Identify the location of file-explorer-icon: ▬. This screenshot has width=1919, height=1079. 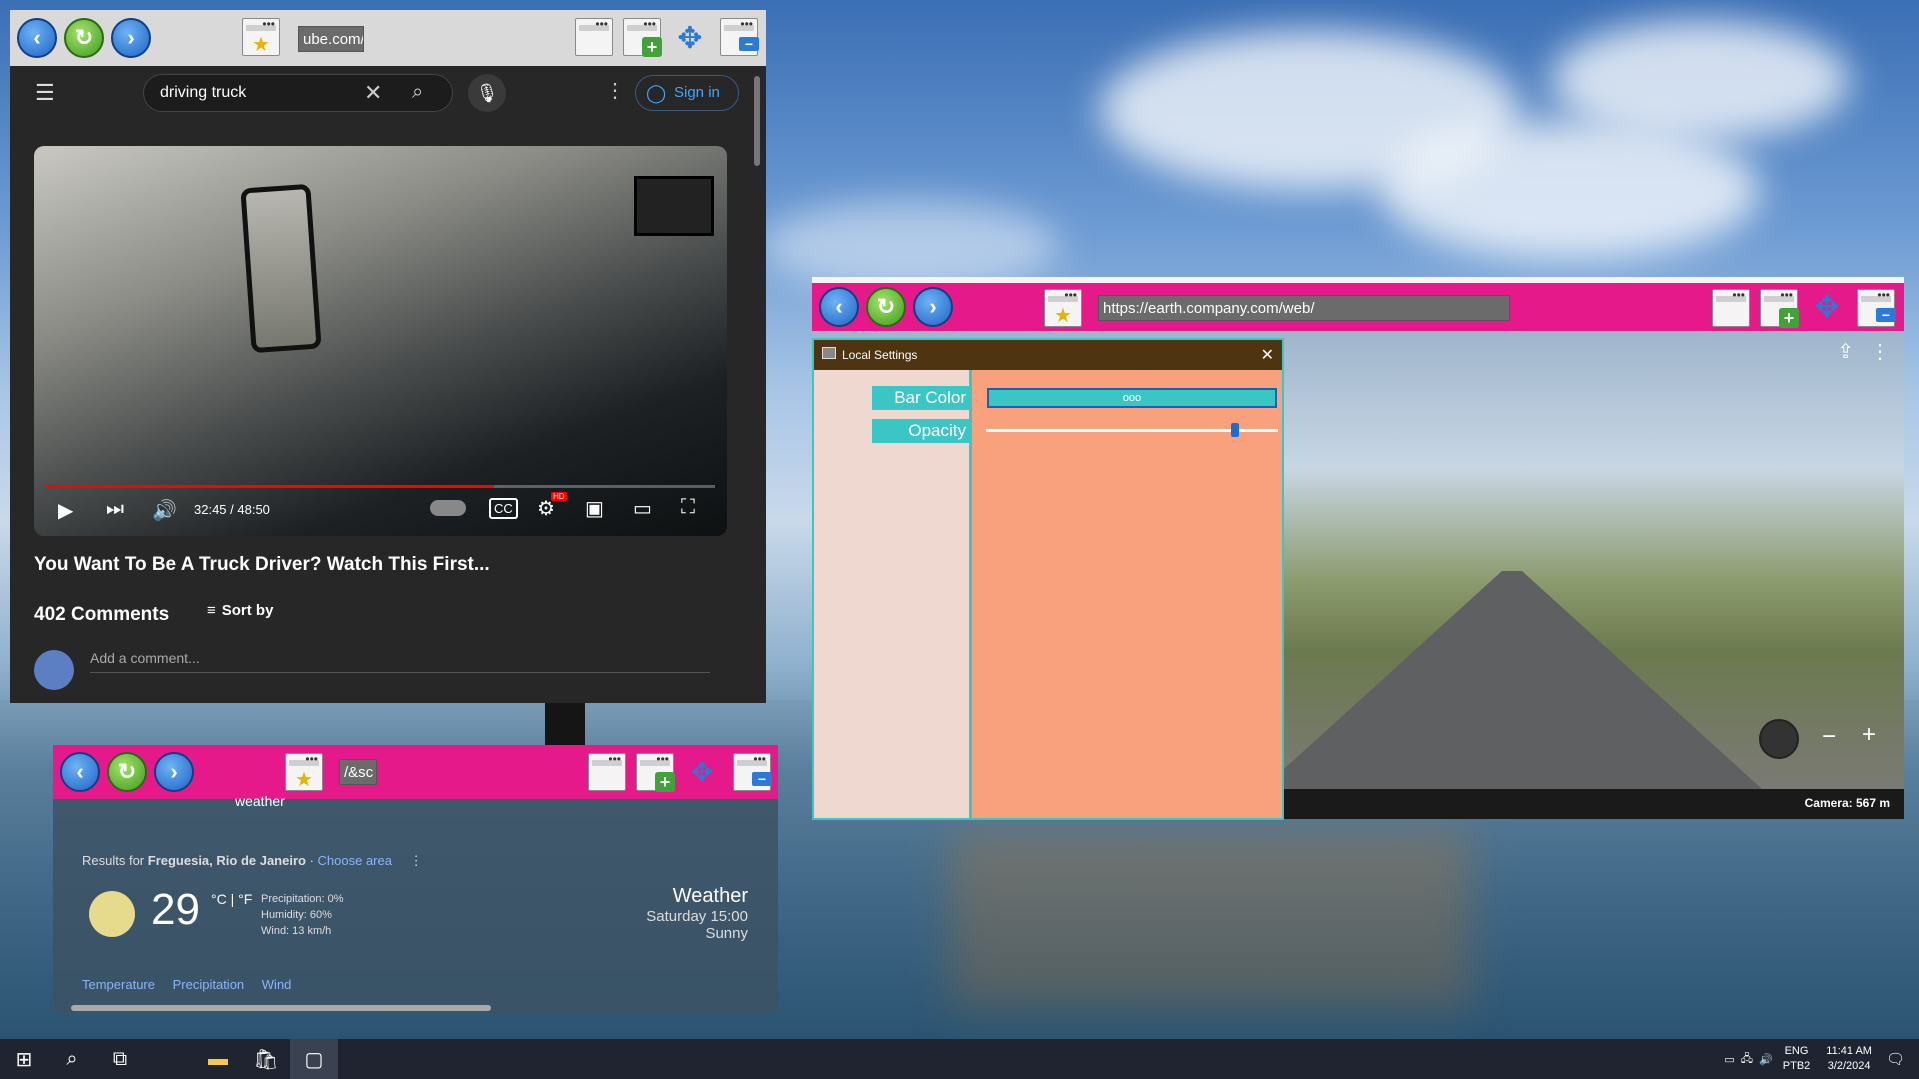
(218, 1059).